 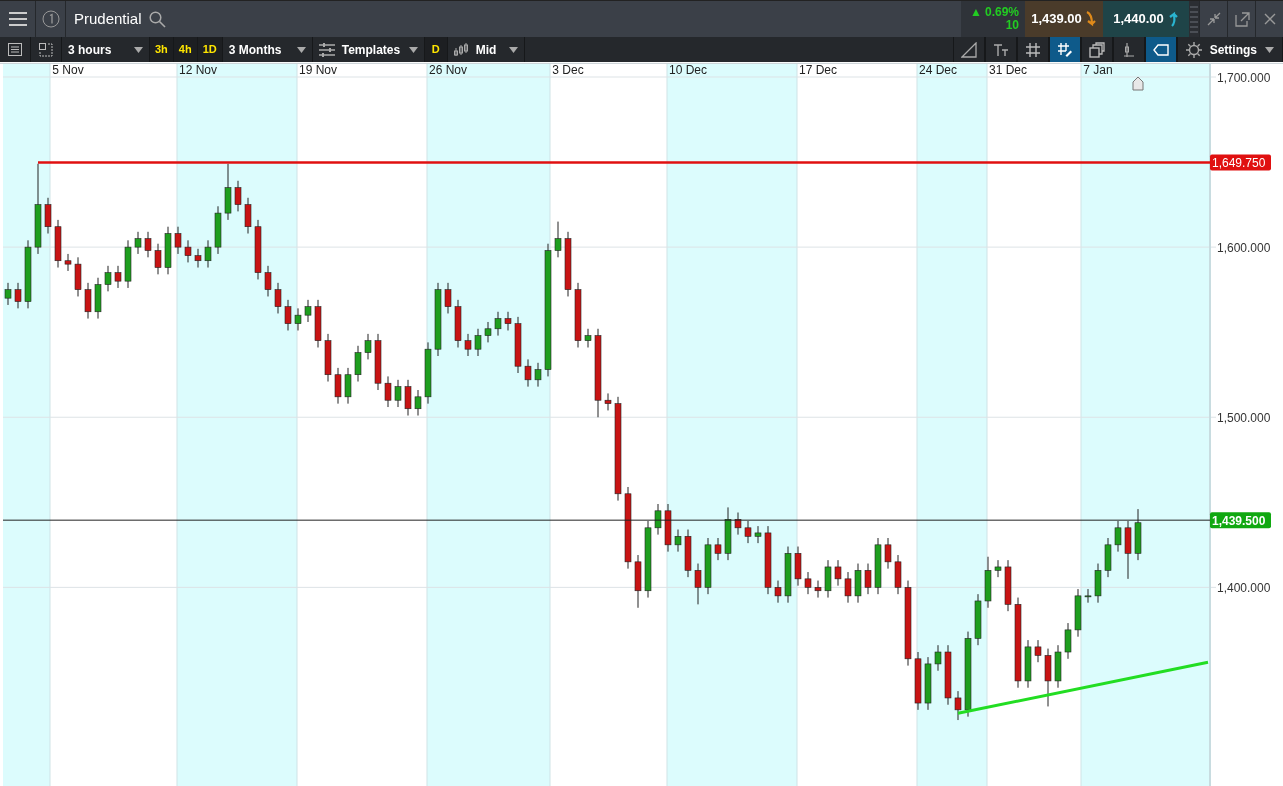 I want to click on instrument-name: Prudential, so click(x=108, y=18).